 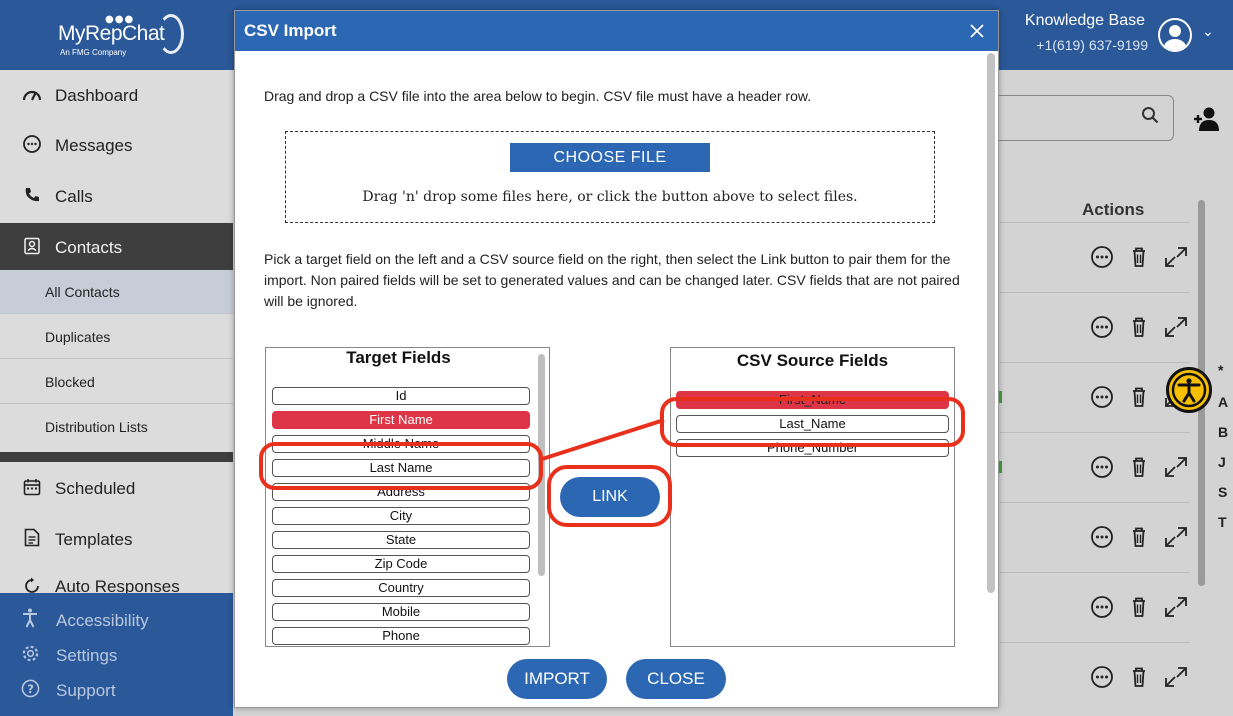 What do you see at coordinates (1084, 20) in the screenshot?
I see `account-name: Knowledge Base` at bounding box center [1084, 20].